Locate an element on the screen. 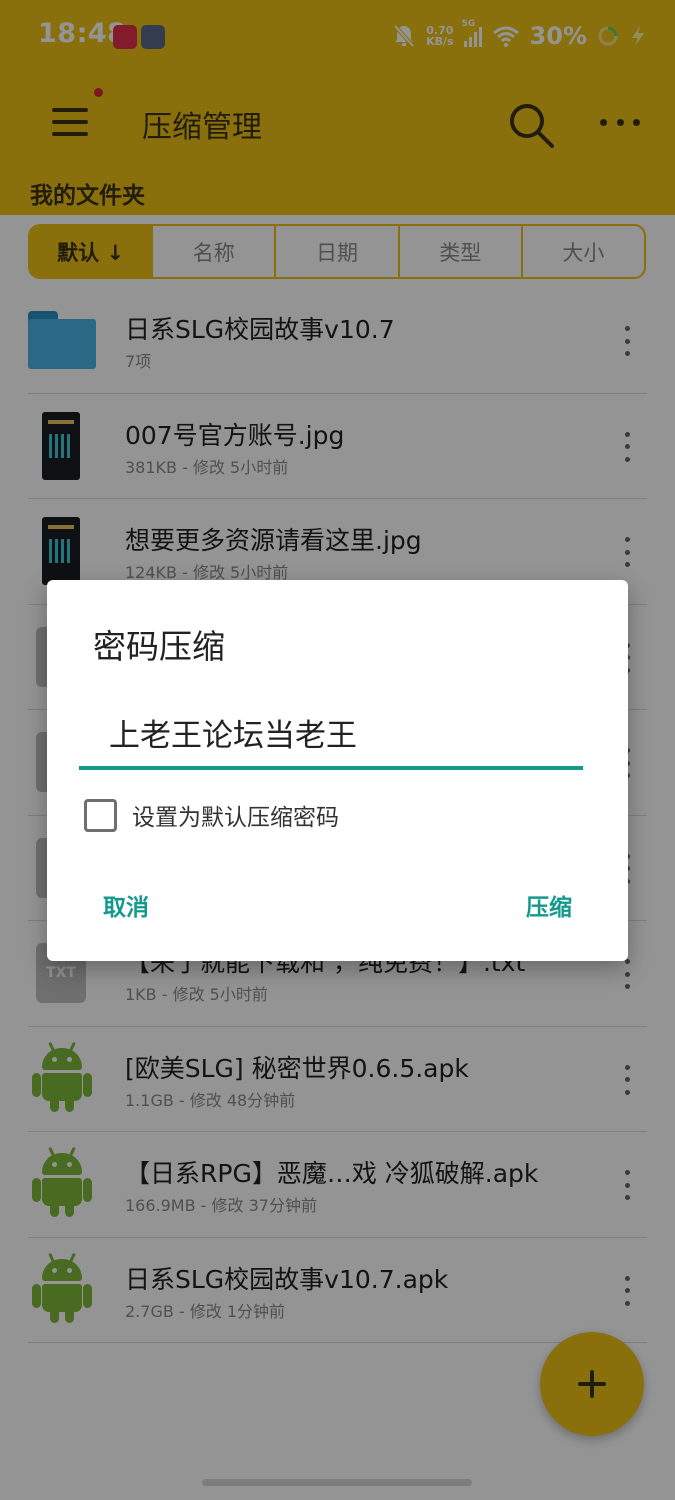  password-input is located at coordinates (331, 734).